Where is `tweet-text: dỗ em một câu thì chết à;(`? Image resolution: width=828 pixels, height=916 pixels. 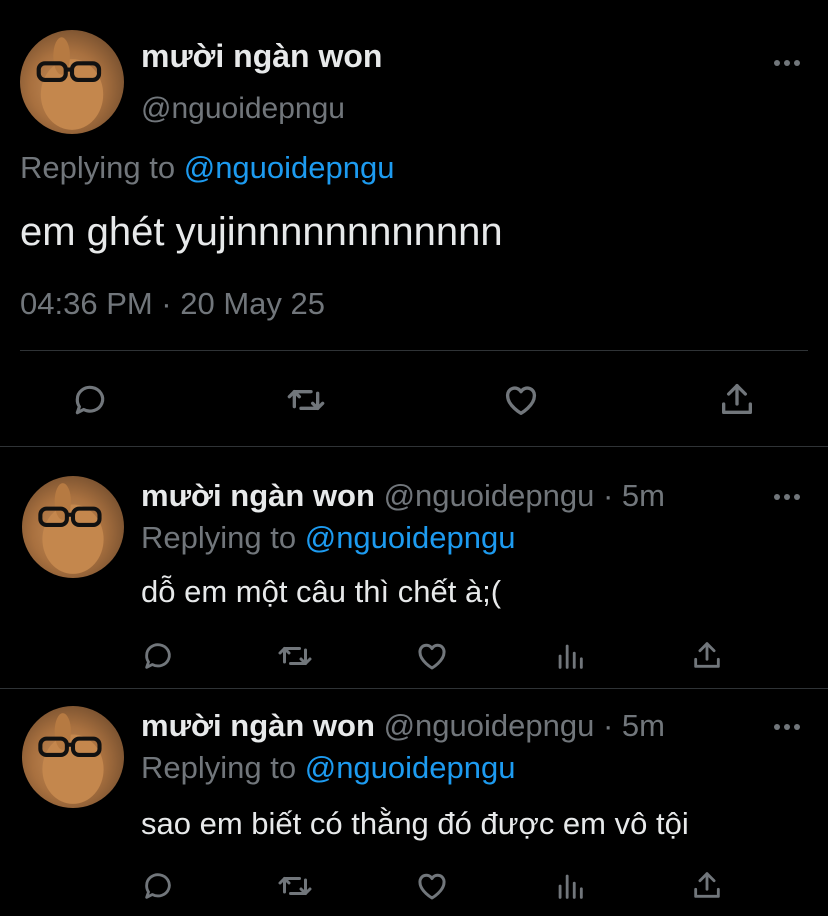 tweet-text: dỗ em một câu thì chết à;( is located at coordinates (321, 591).